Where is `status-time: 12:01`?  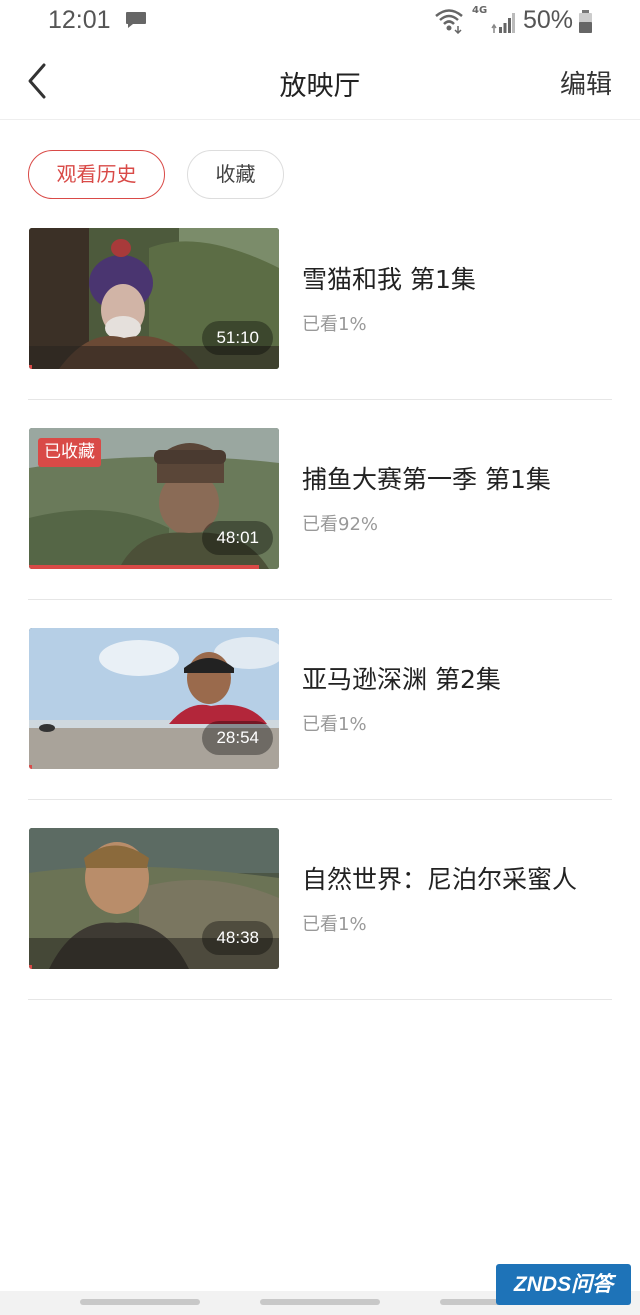
status-time: 12:01 is located at coordinates (79, 20).